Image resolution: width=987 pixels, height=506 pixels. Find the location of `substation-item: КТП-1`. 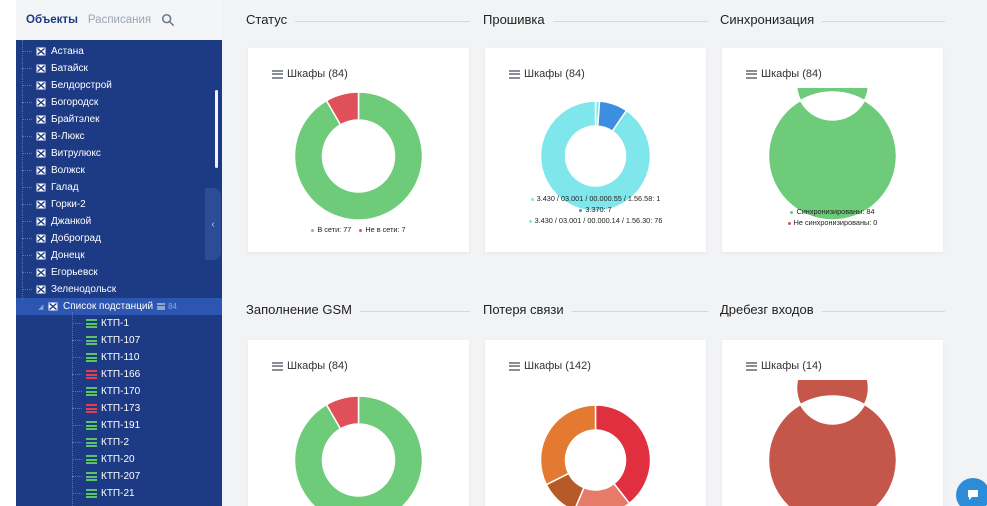

substation-item: КТП-1 is located at coordinates (119, 323).